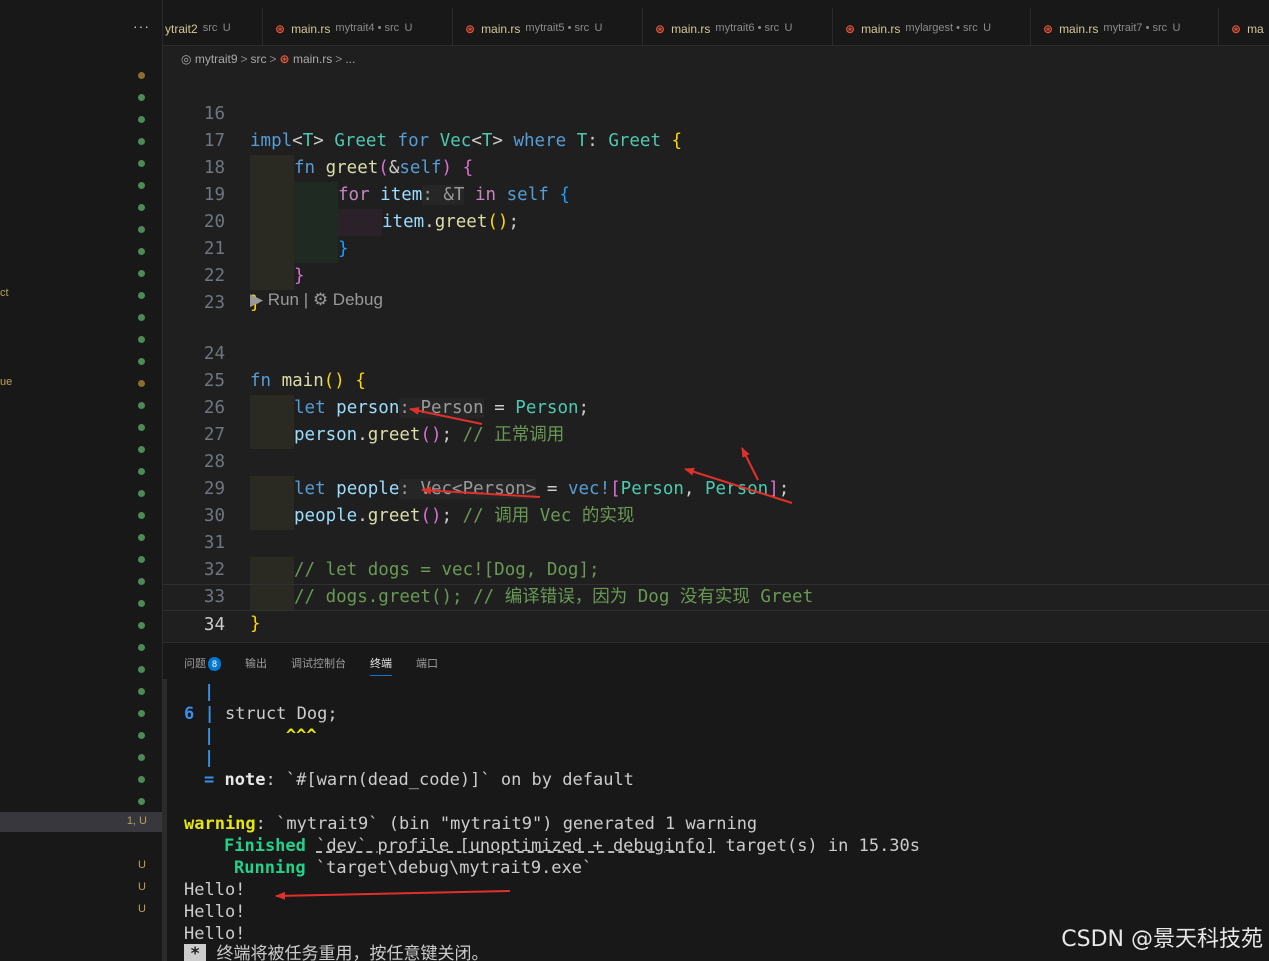  What do you see at coordinates (6, 382) in the screenshot?
I see `sidebar-fragment: ue` at bounding box center [6, 382].